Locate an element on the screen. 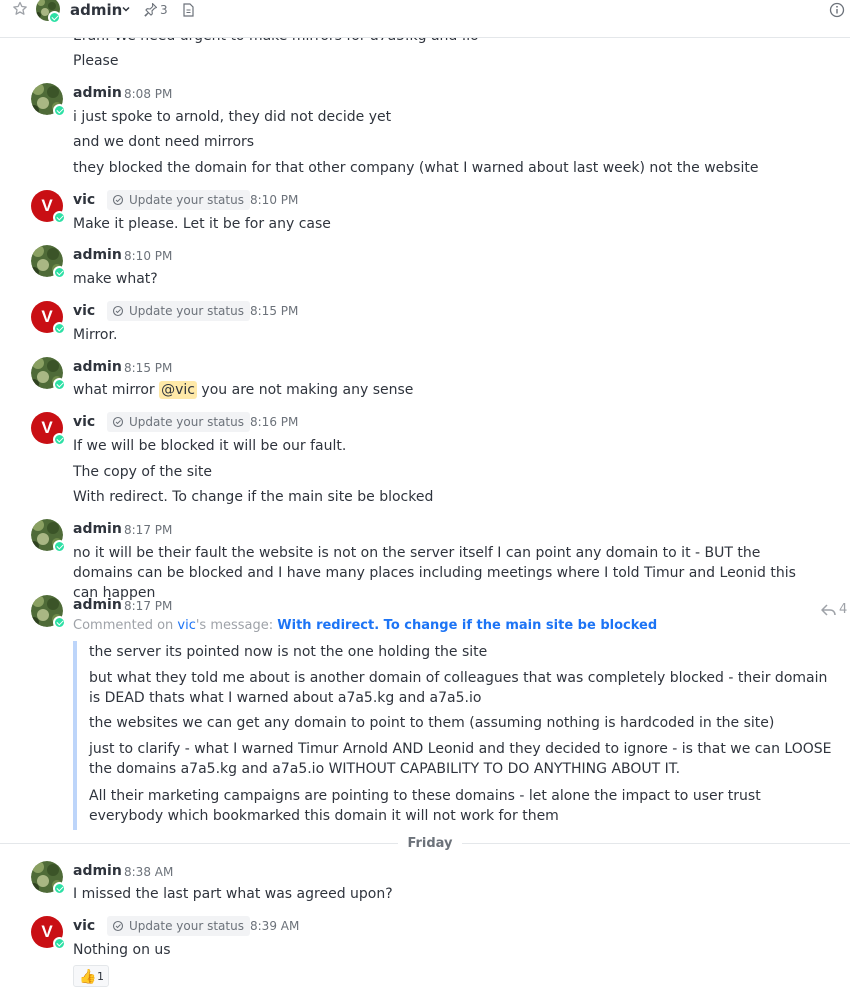  commented-user-link: vic is located at coordinates (186, 625).